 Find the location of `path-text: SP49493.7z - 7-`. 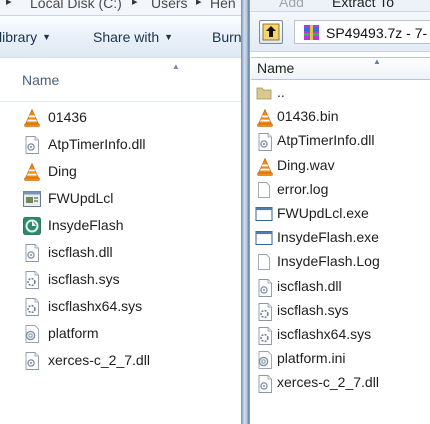

path-text: SP49493.7z - 7- is located at coordinates (377, 33).